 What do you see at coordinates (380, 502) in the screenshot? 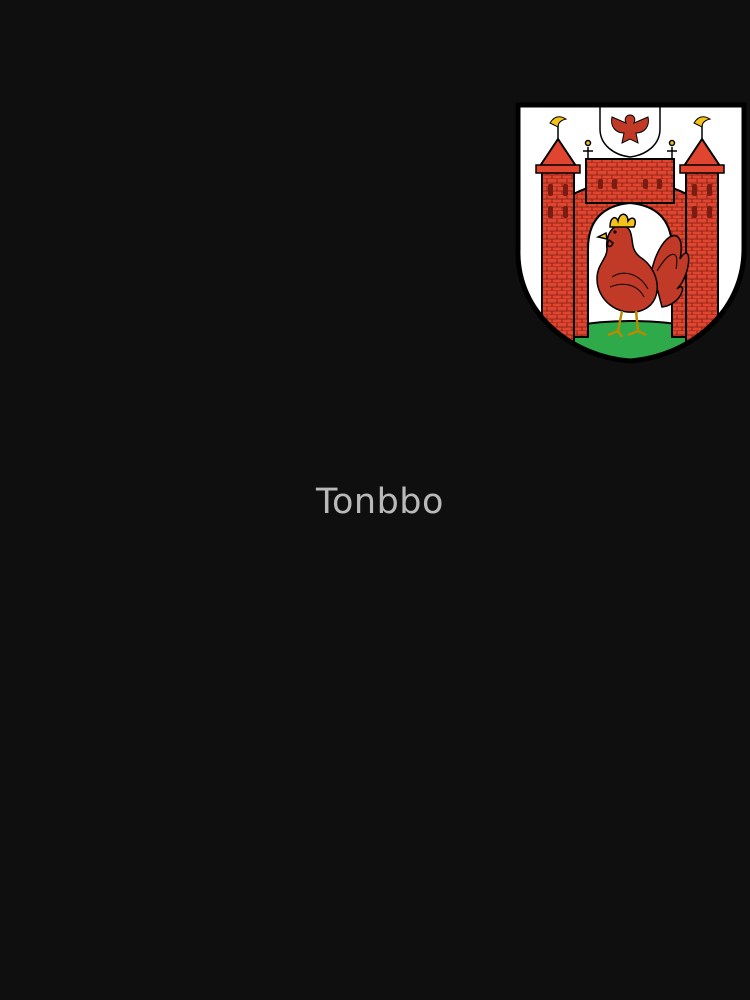
I see `watermark-text: Tonbbo` at bounding box center [380, 502].